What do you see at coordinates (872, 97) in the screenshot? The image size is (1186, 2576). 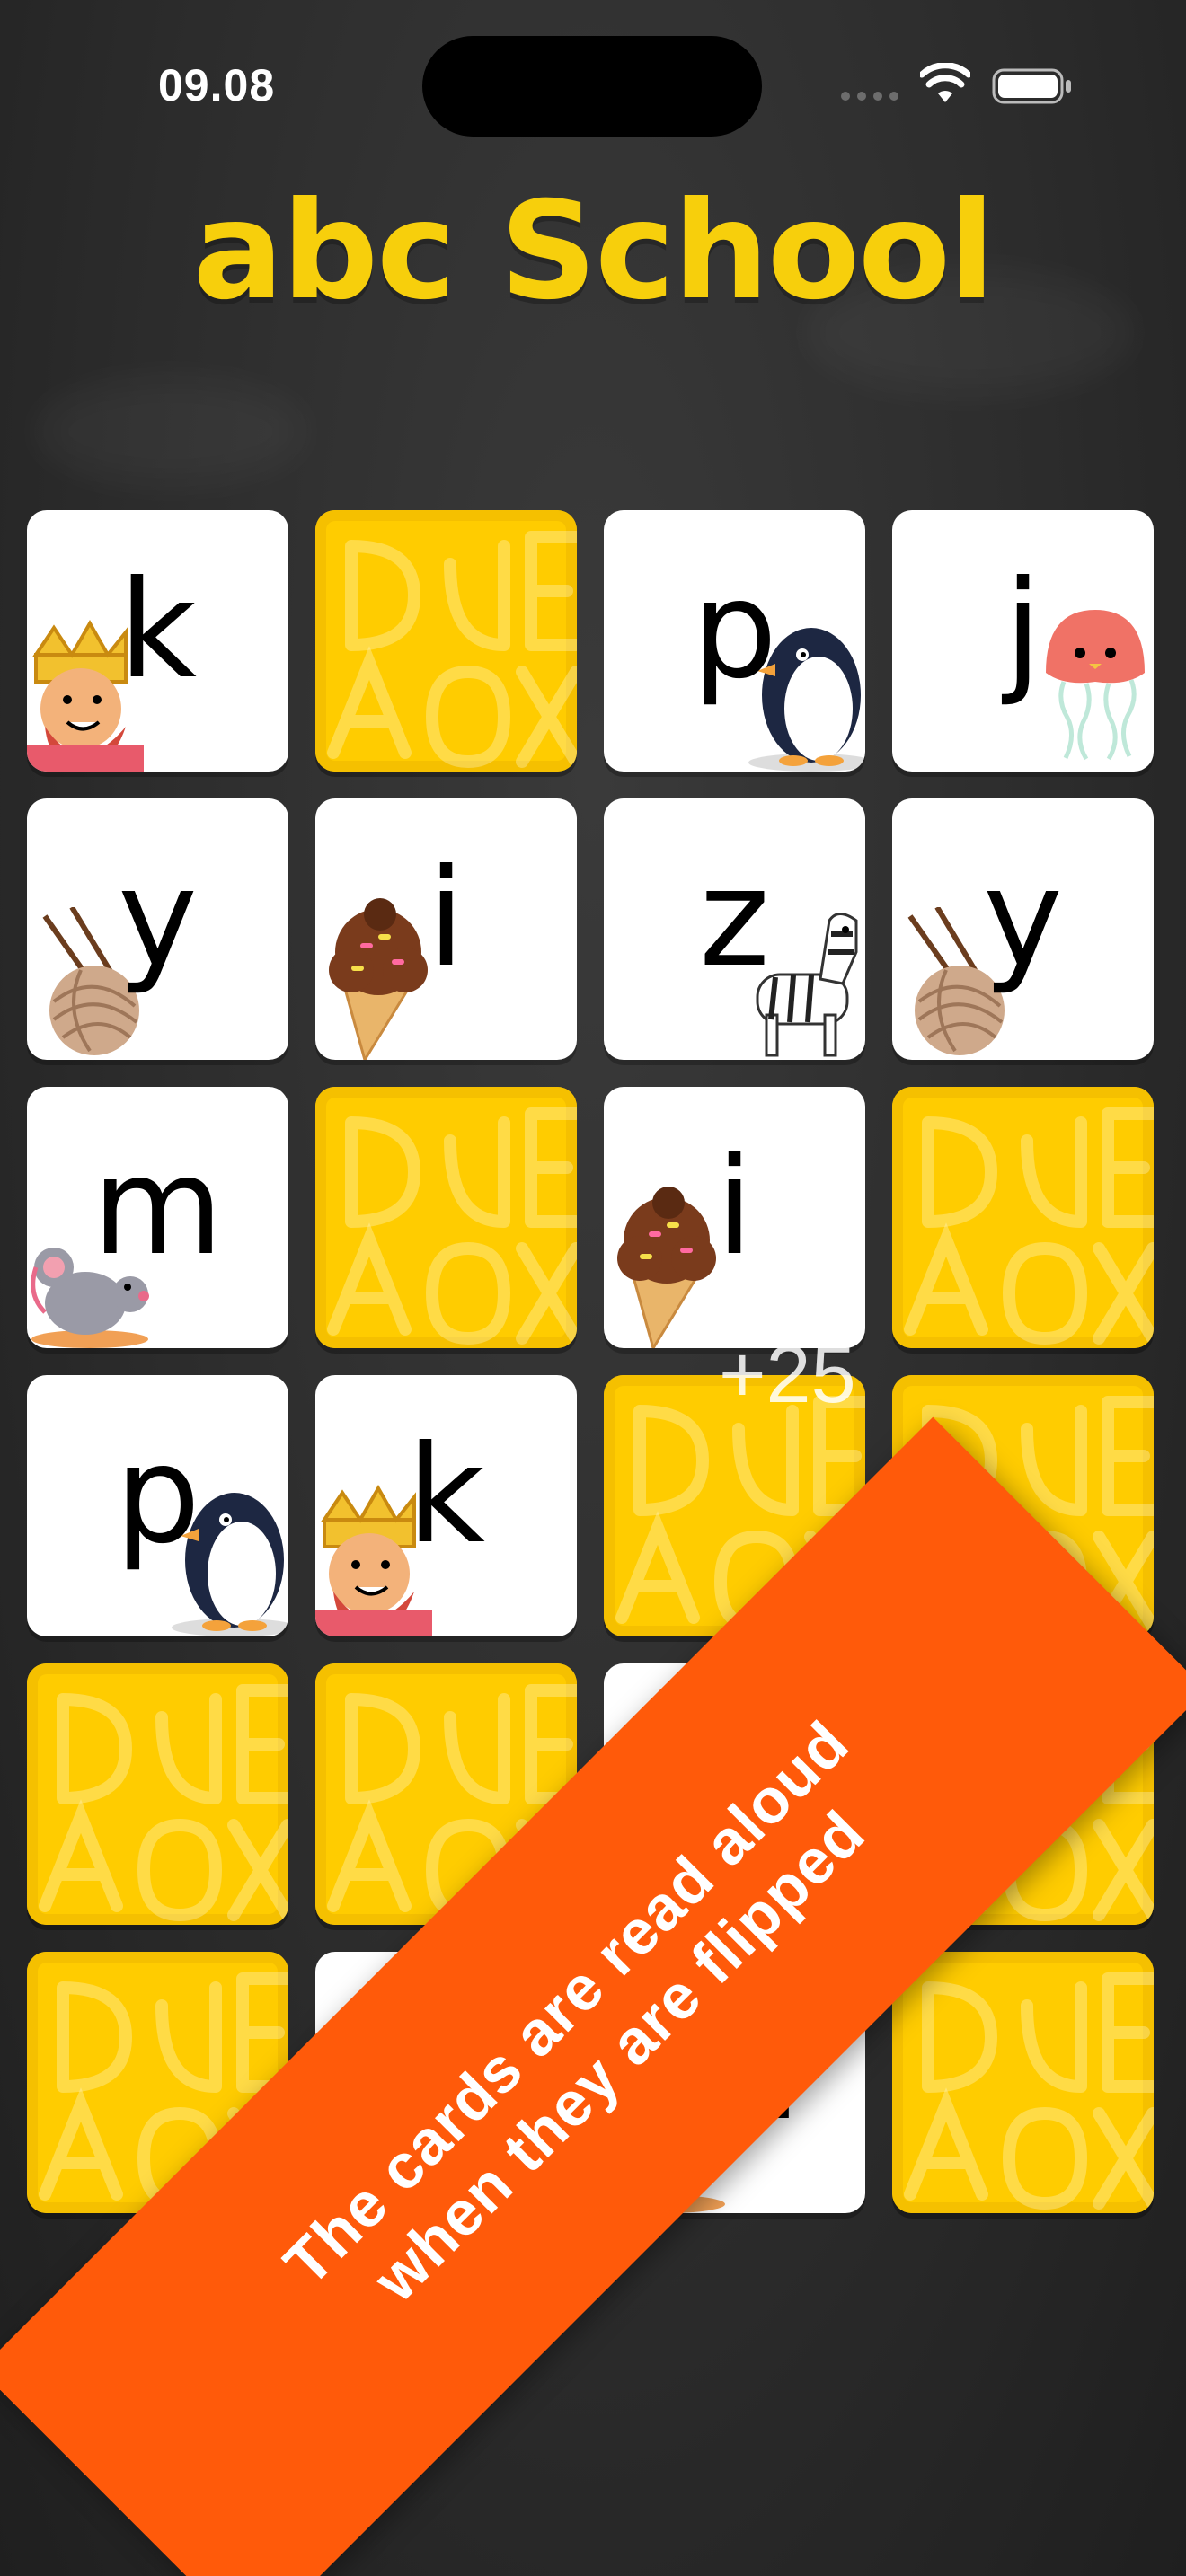 I see `cellular-signal-icon` at bounding box center [872, 97].